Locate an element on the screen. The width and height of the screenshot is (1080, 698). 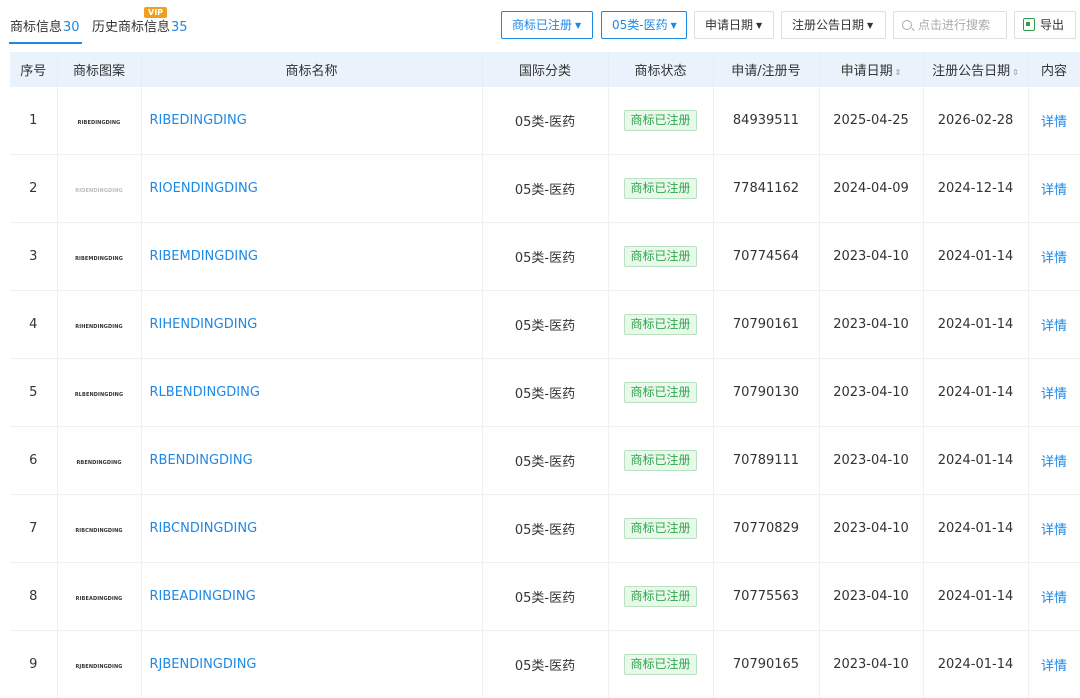
trademark-logo-image: RIHENDINGDING is located at coordinates (99, 325).